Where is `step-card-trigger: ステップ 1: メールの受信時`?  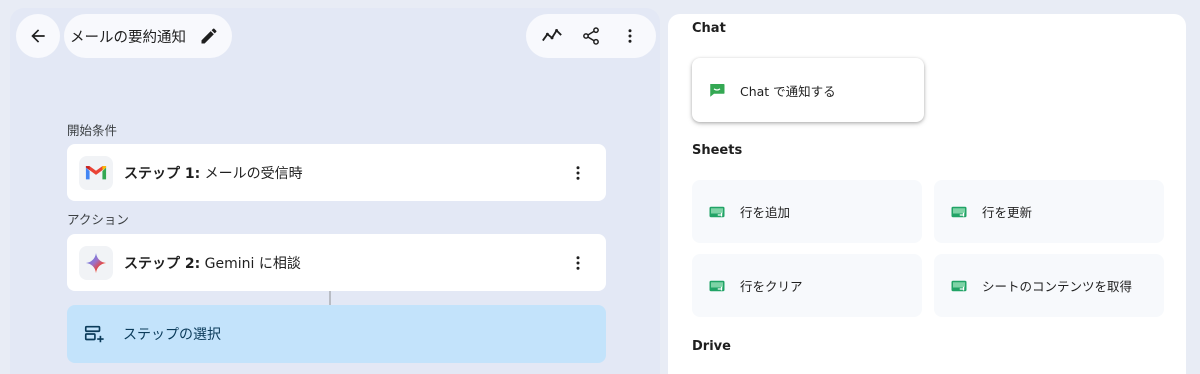
step-card-trigger: ステップ 1: メールの受信時 is located at coordinates (336, 172).